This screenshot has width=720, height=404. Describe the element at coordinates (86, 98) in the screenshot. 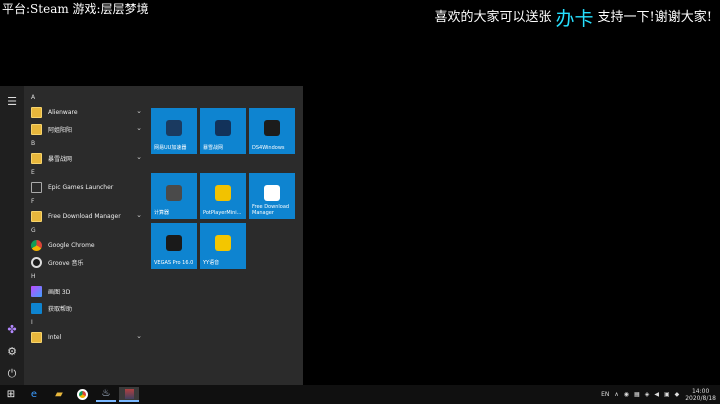

I see `section-letter: A` at that location.